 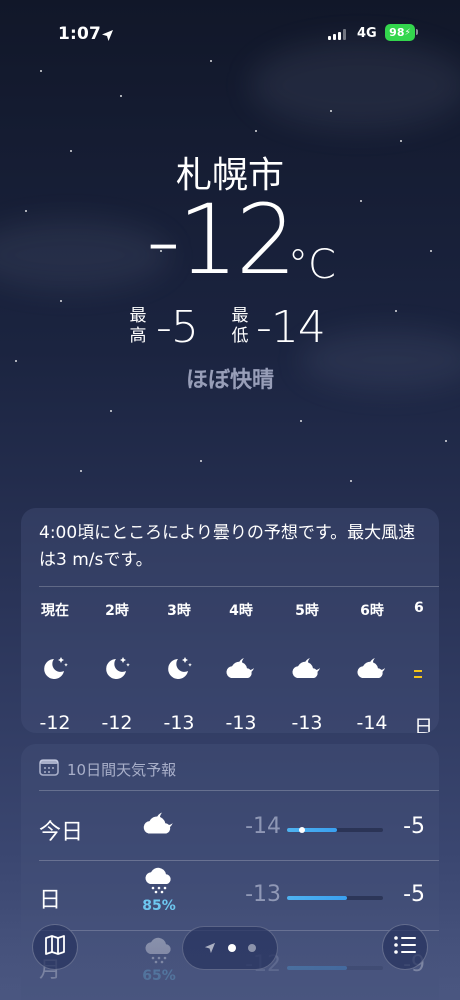 I want to click on day-name: 今日, so click(x=61, y=832).